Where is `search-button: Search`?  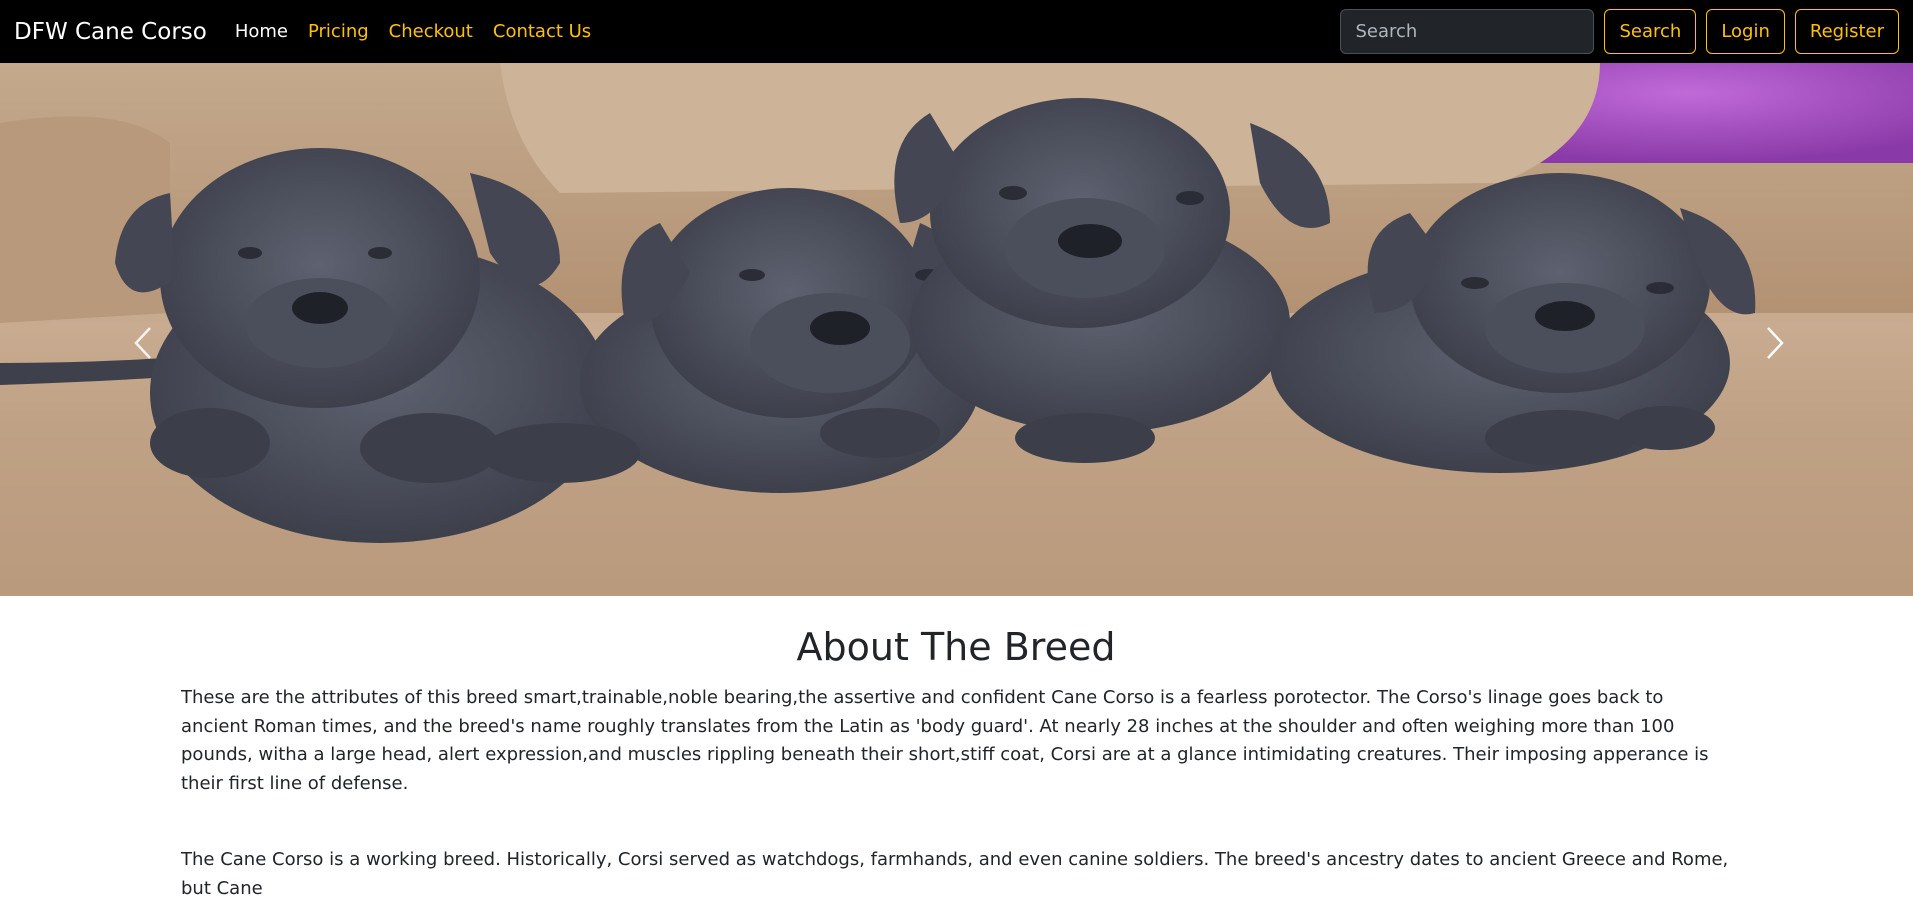
search-button: Search is located at coordinates (1650, 31).